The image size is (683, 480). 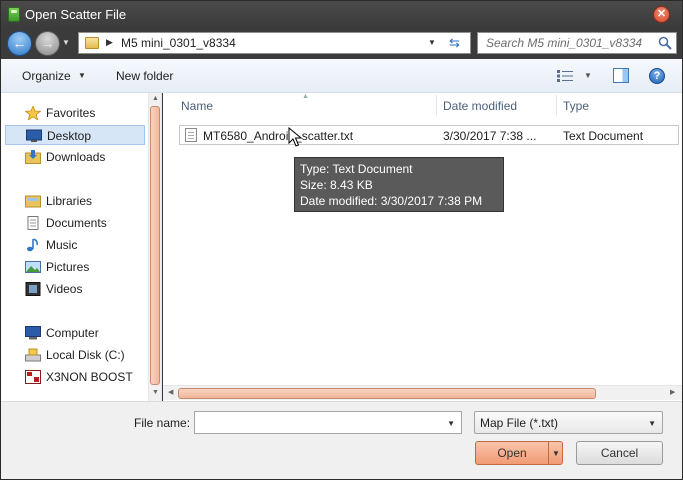 I want to click on sidebar-item-label: Videos, so click(x=64, y=289).